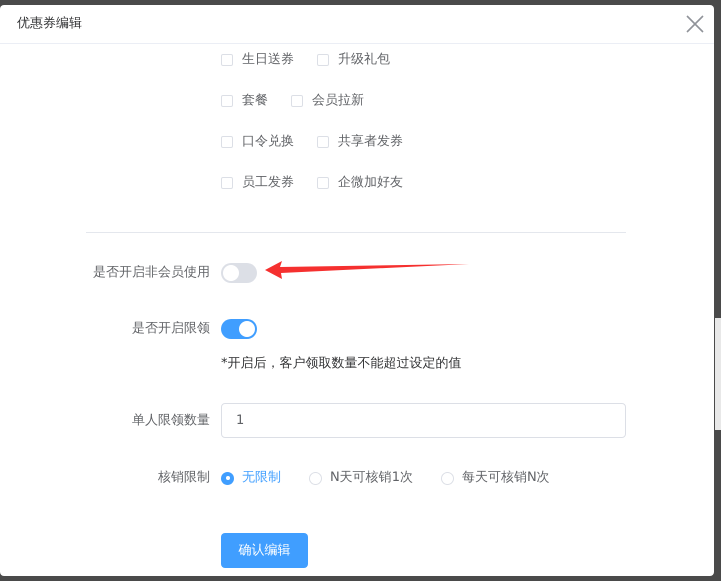 This screenshot has height=581, width=721. What do you see at coordinates (370, 183) in the screenshot?
I see `checkbox-label: 企微加好友` at bounding box center [370, 183].